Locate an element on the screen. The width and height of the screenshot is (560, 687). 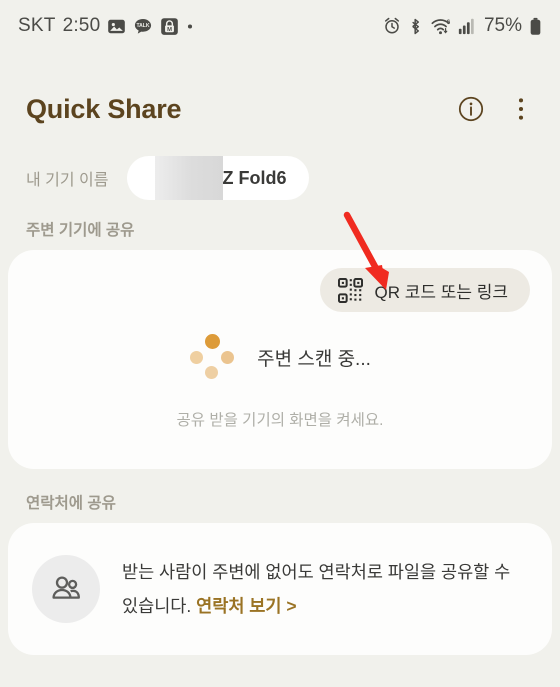
status-carrier-label: SKT is located at coordinates (37, 25).